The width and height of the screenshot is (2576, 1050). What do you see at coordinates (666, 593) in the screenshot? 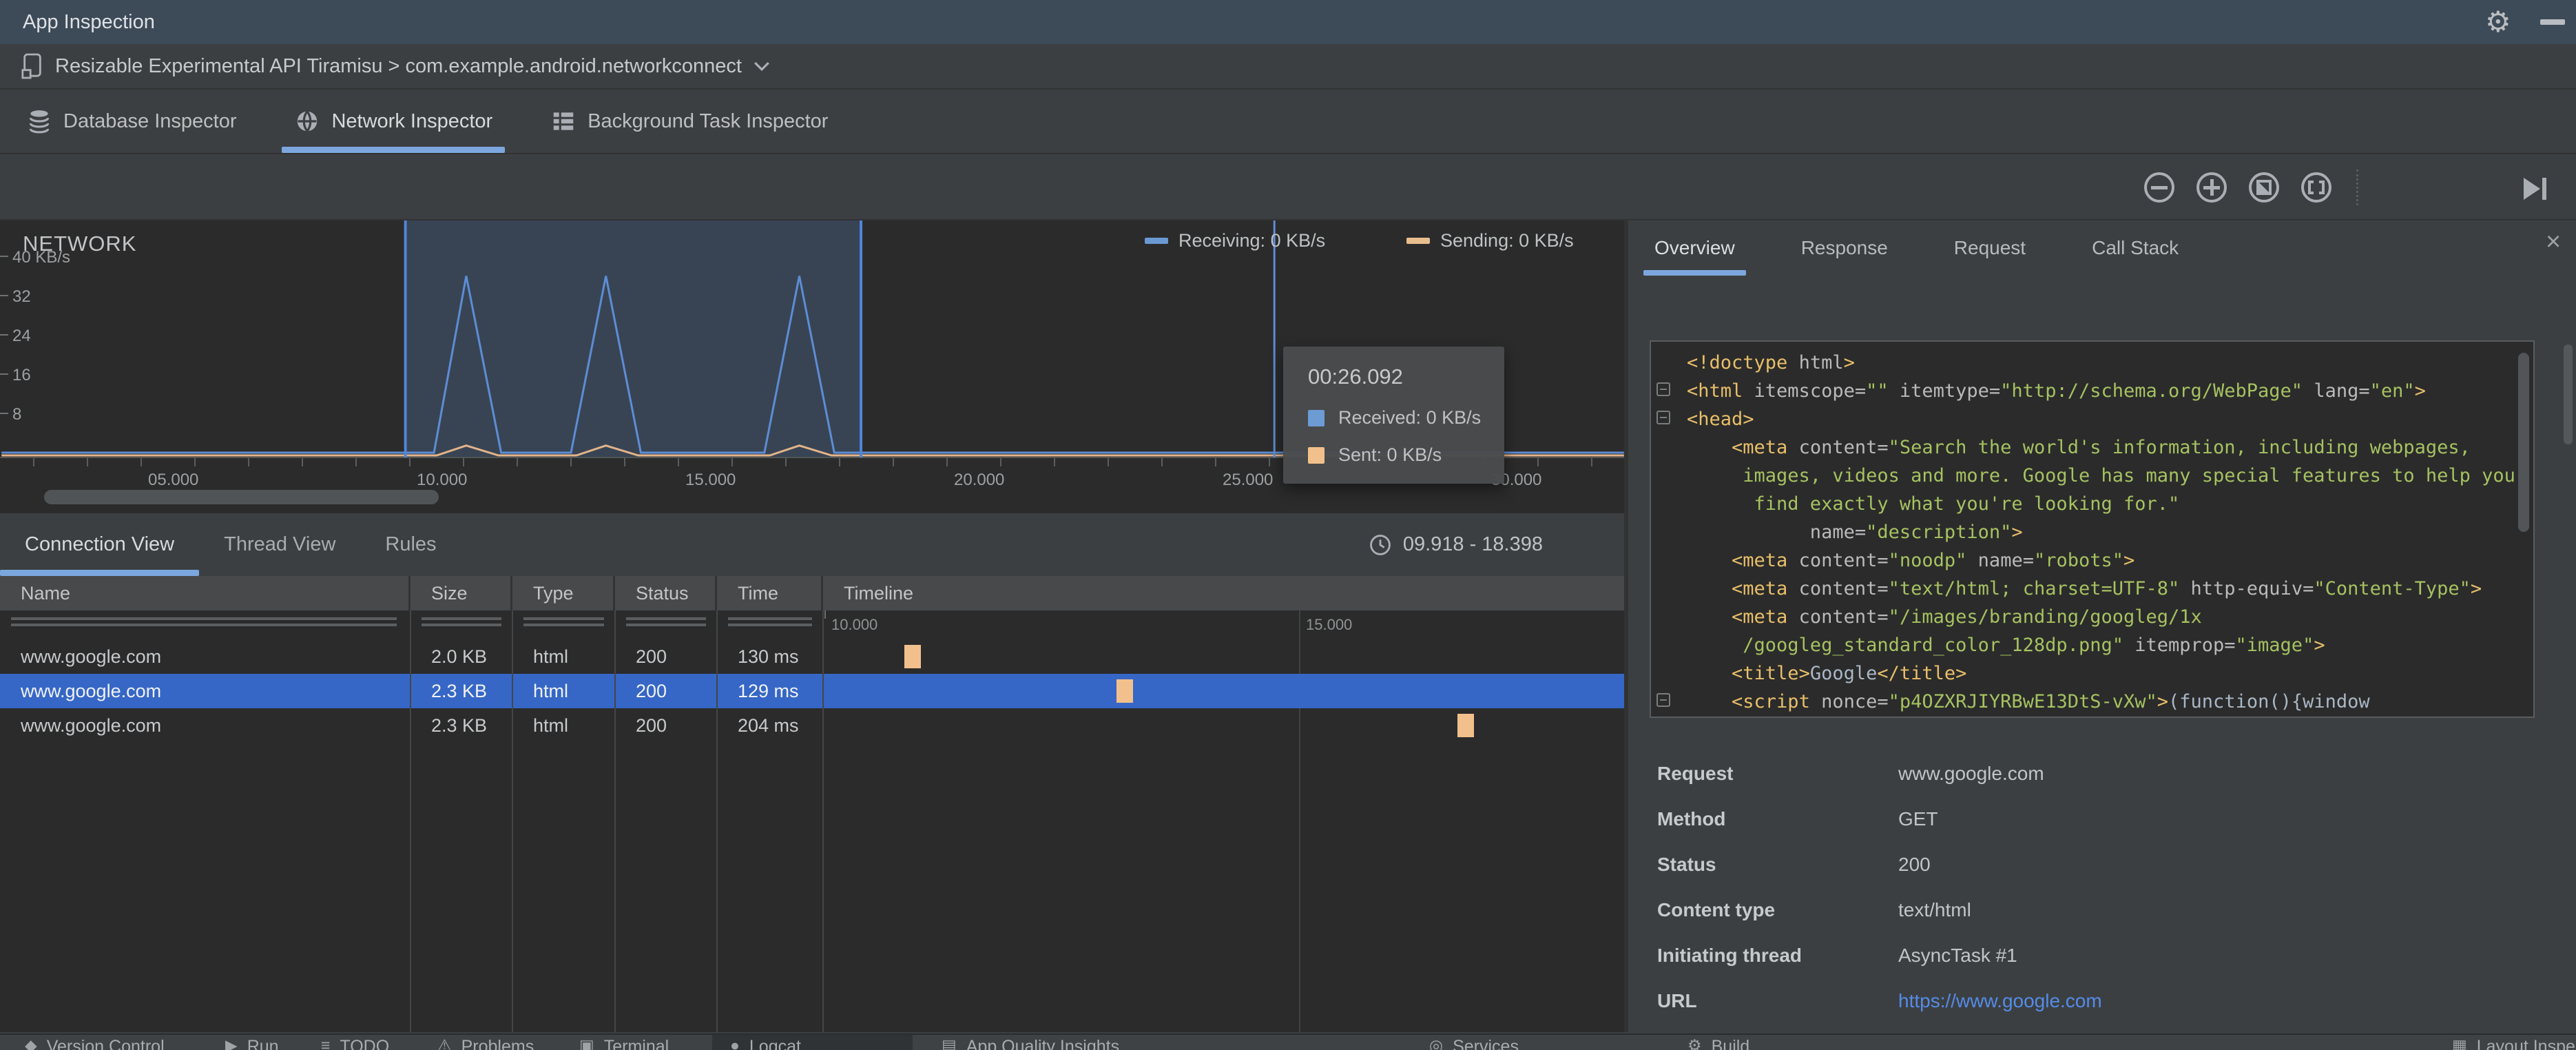
I see `column-header-status: Status` at bounding box center [666, 593].